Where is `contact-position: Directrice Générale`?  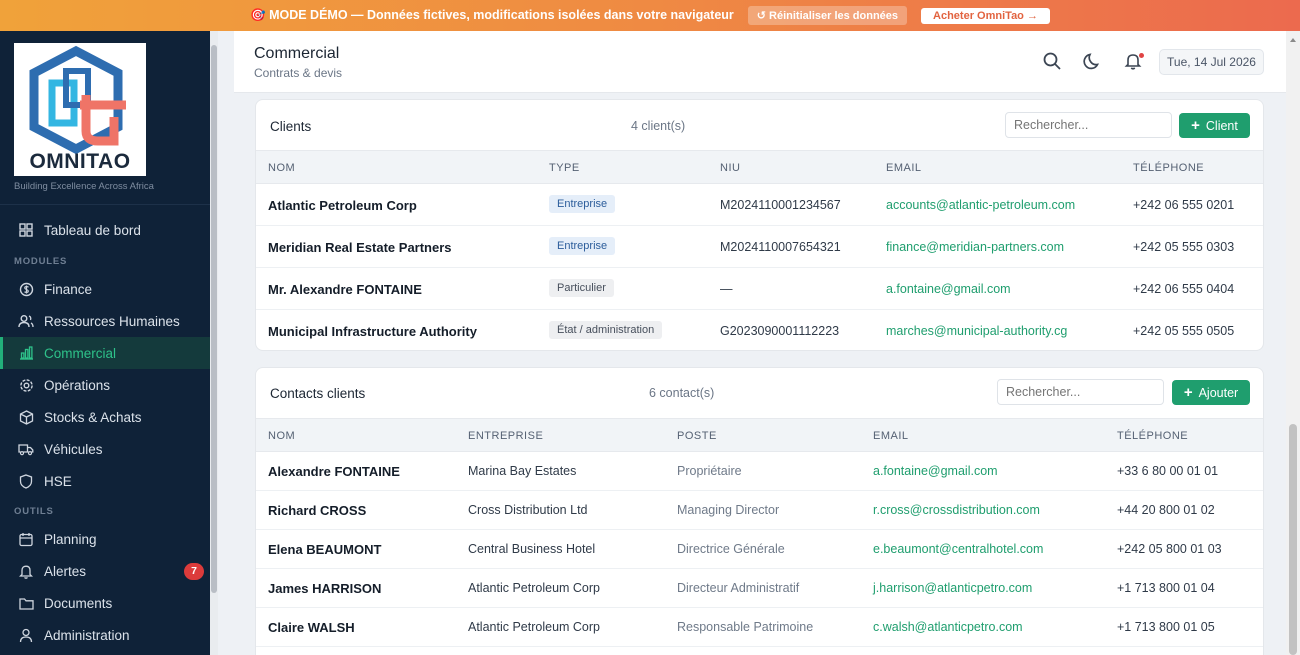 contact-position: Directrice Générale is located at coordinates (731, 549).